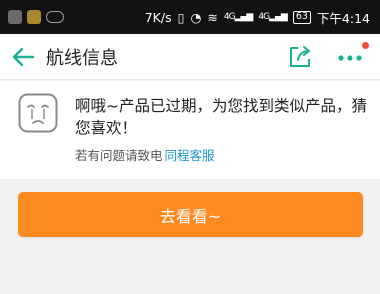  What do you see at coordinates (55, 17) in the screenshot?
I see `chat-notification-icon` at bounding box center [55, 17].